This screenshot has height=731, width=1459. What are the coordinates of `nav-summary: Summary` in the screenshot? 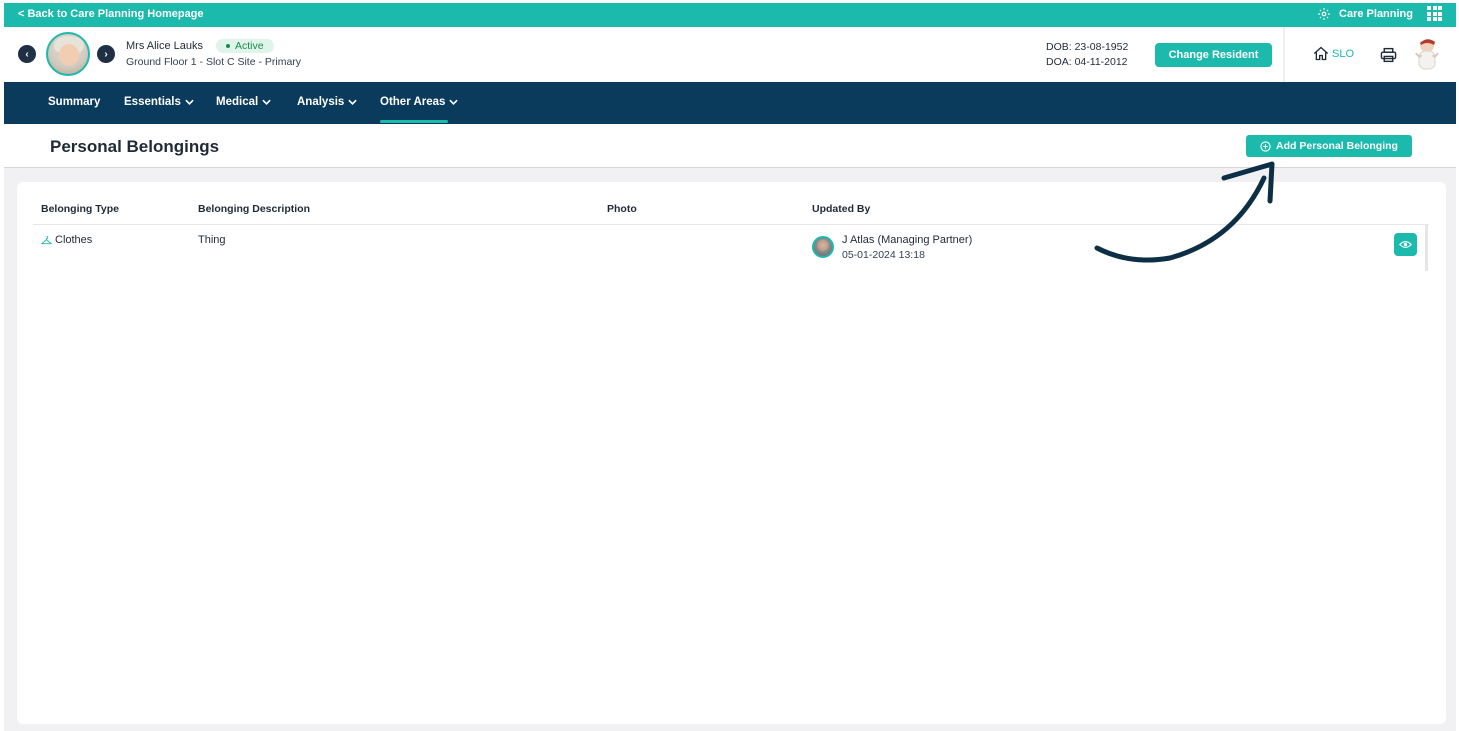 It's located at (74, 102).